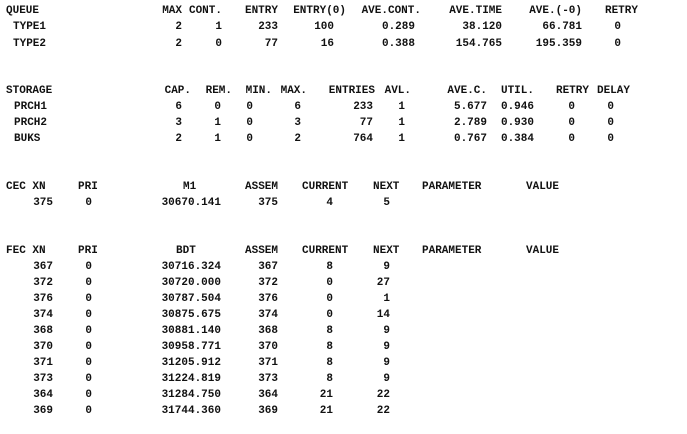 The image size is (687, 434). I want to click on fec-xn: 369, so click(43, 411).